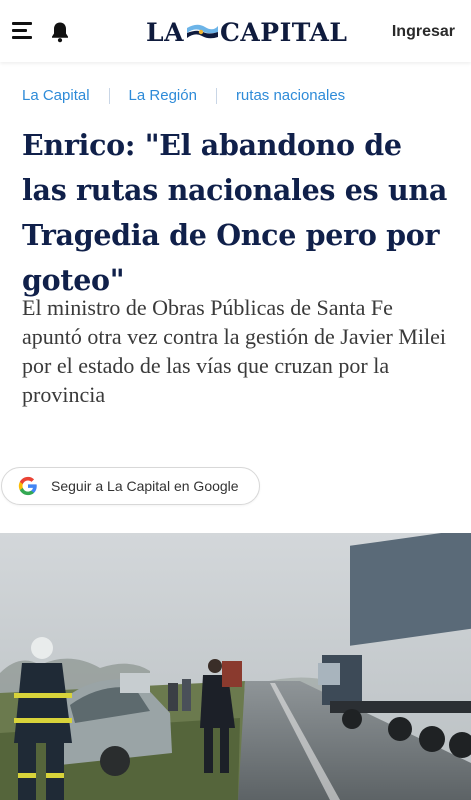 The width and height of the screenshot is (471, 800). What do you see at coordinates (22, 30) in the screenshot?
I see `hamburger-menu-icon` at bounding box center [22, 30].